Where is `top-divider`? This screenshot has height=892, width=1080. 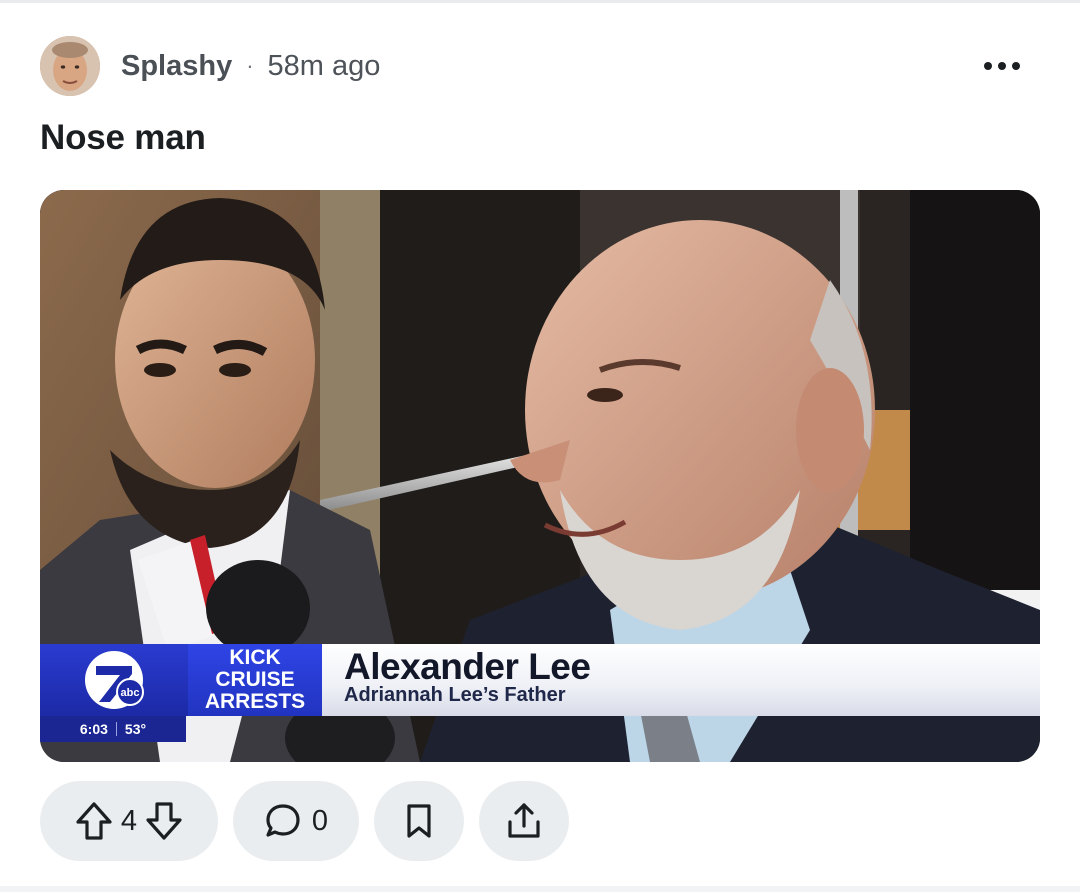
top-divider is located at coordinates (540, 1).